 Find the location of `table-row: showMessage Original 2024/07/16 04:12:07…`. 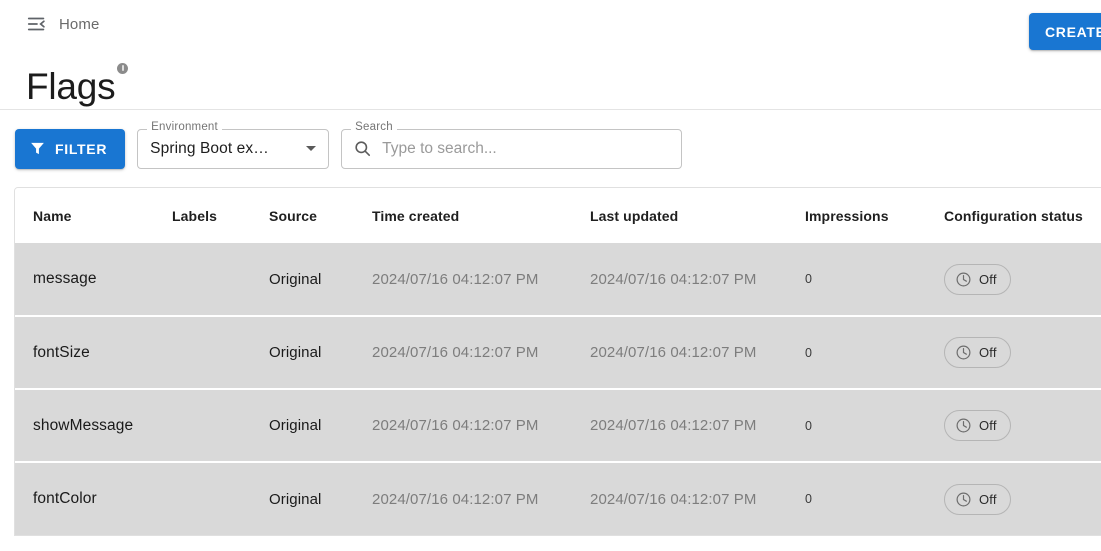

table-row: showMessage Original 2024/07/16 04:12:07… is located at coordinates (558, 425).